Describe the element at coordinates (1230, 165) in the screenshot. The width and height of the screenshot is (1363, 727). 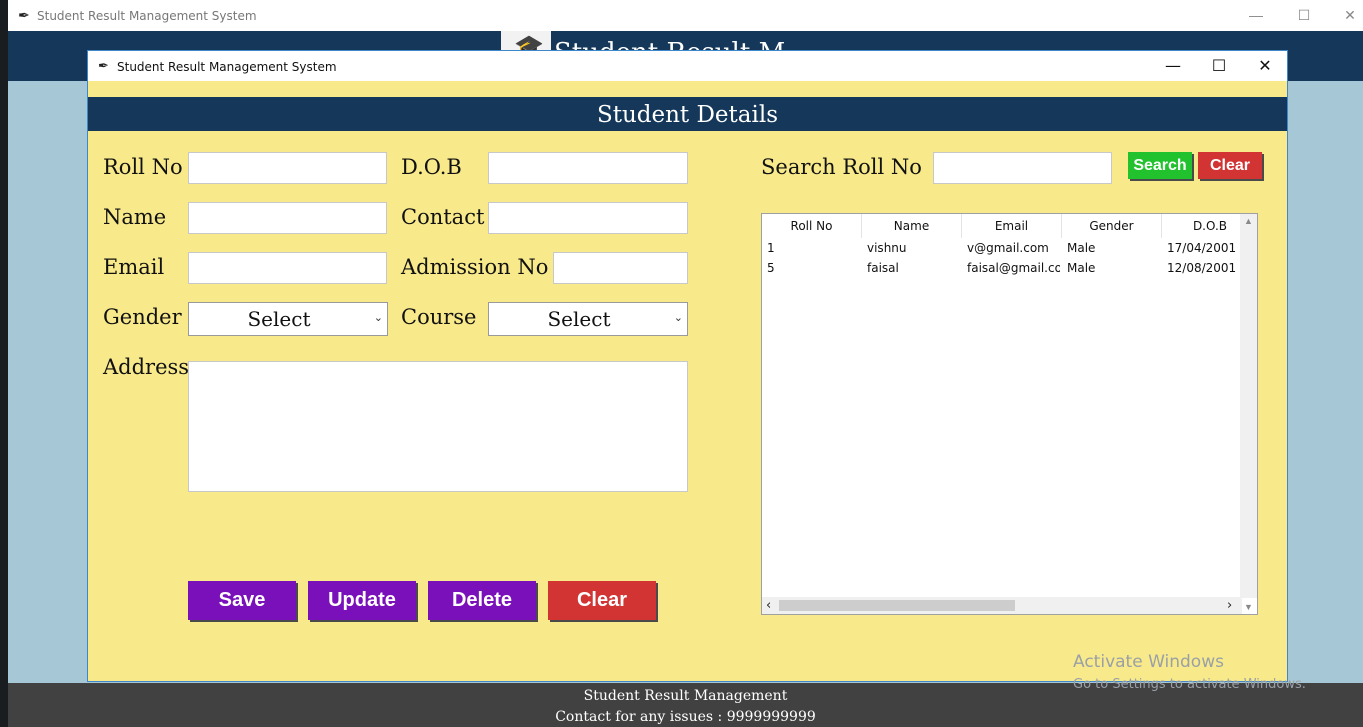
I see `search-clear-button: Clear` at that location.